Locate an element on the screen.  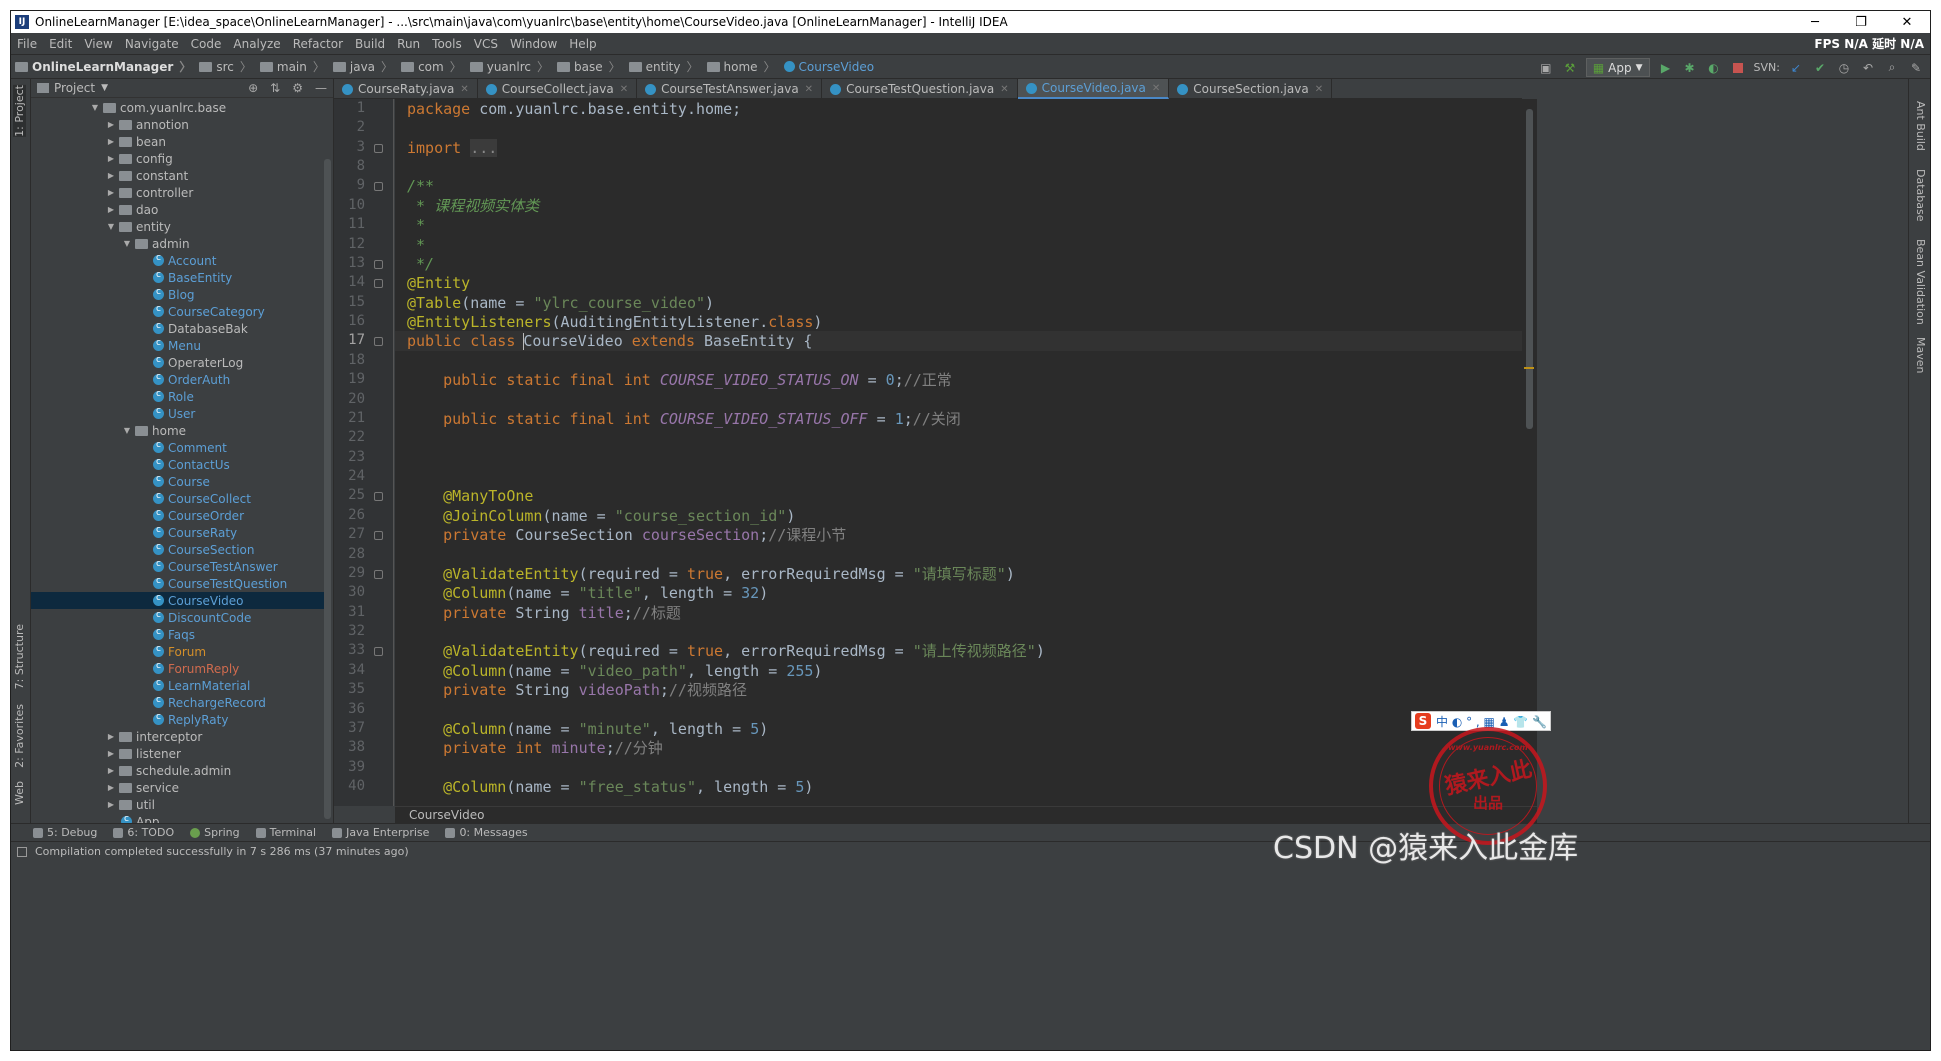
menu-code: Code is located at coordinates (206, 44).